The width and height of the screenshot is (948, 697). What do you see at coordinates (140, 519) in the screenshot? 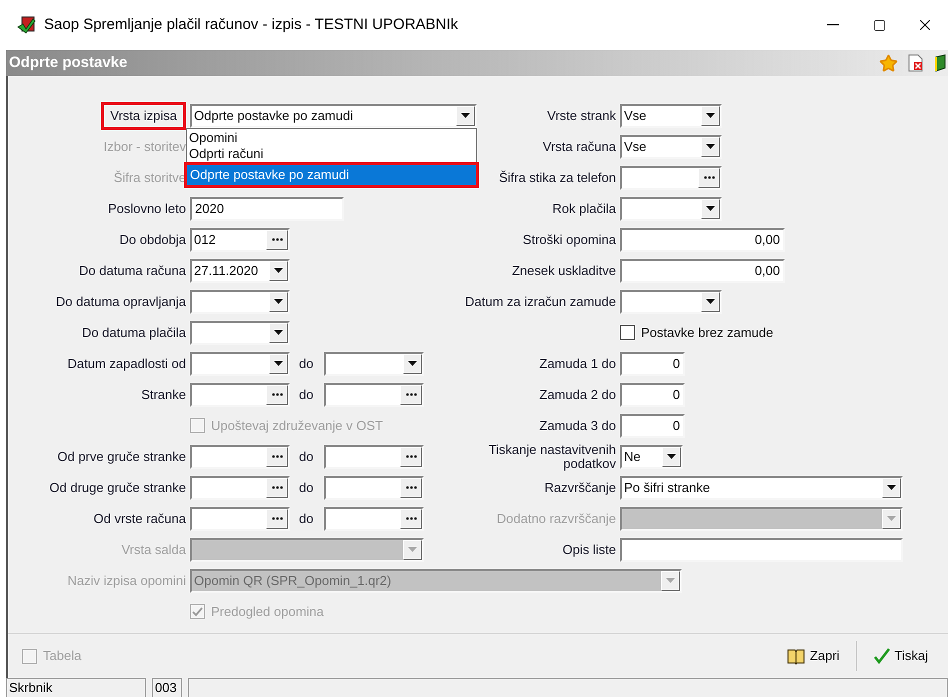
I see `field-label: Od vrste računa` at bounding box center [140, 519].